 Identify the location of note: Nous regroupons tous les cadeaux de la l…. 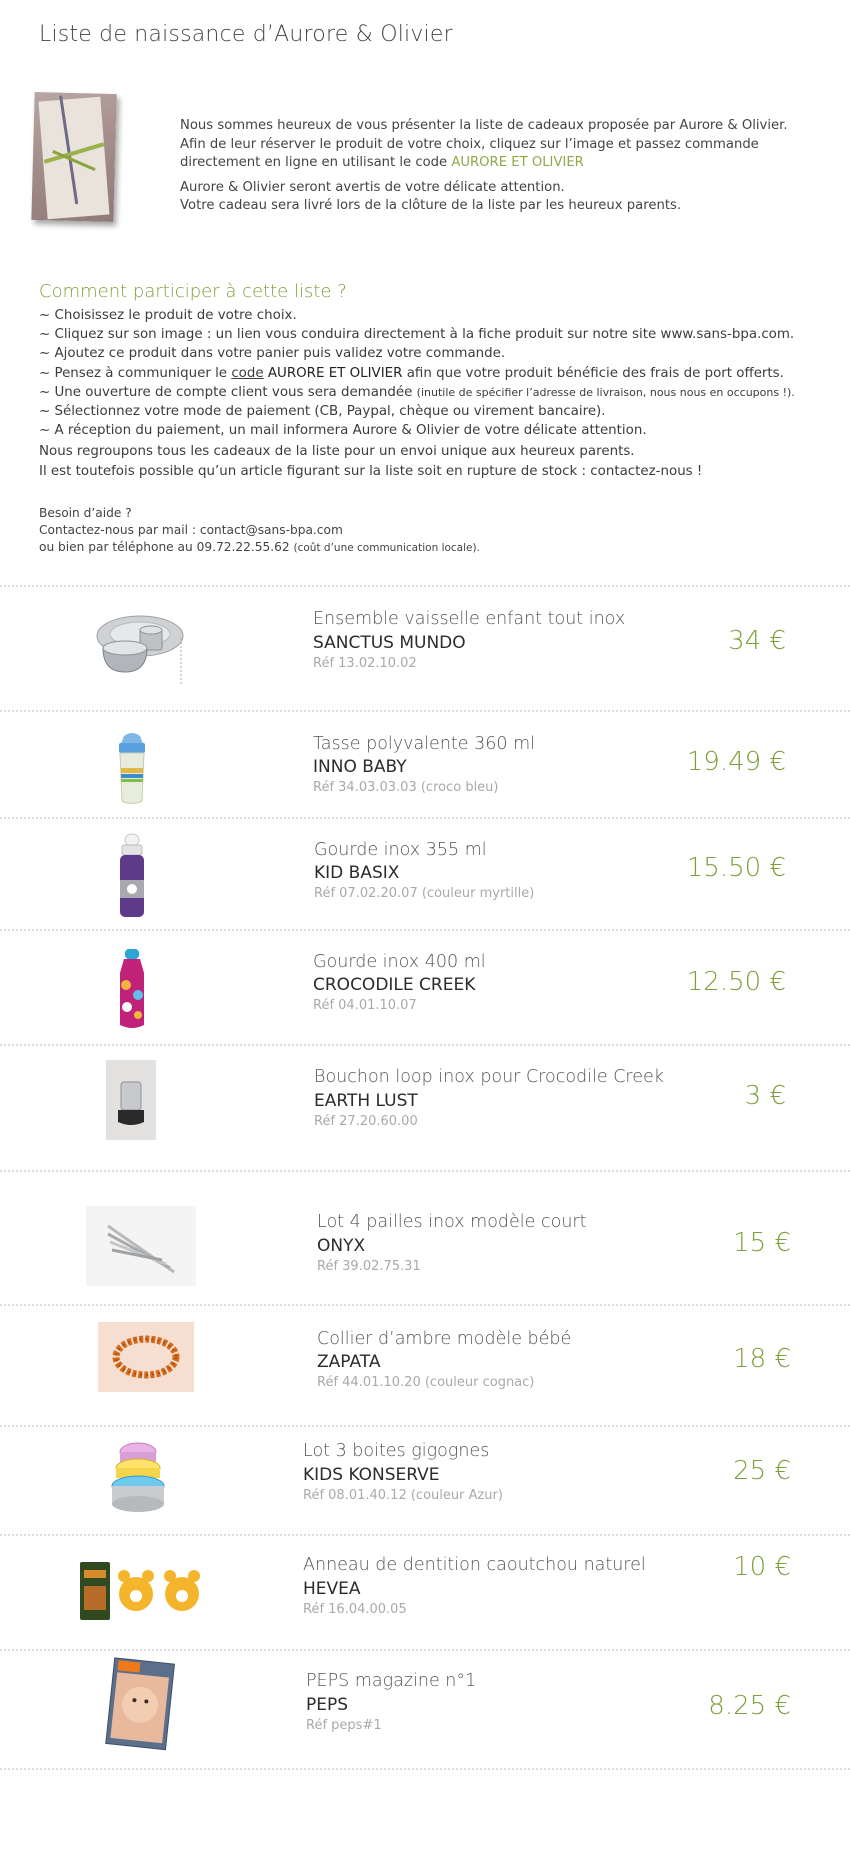
(337, 452).